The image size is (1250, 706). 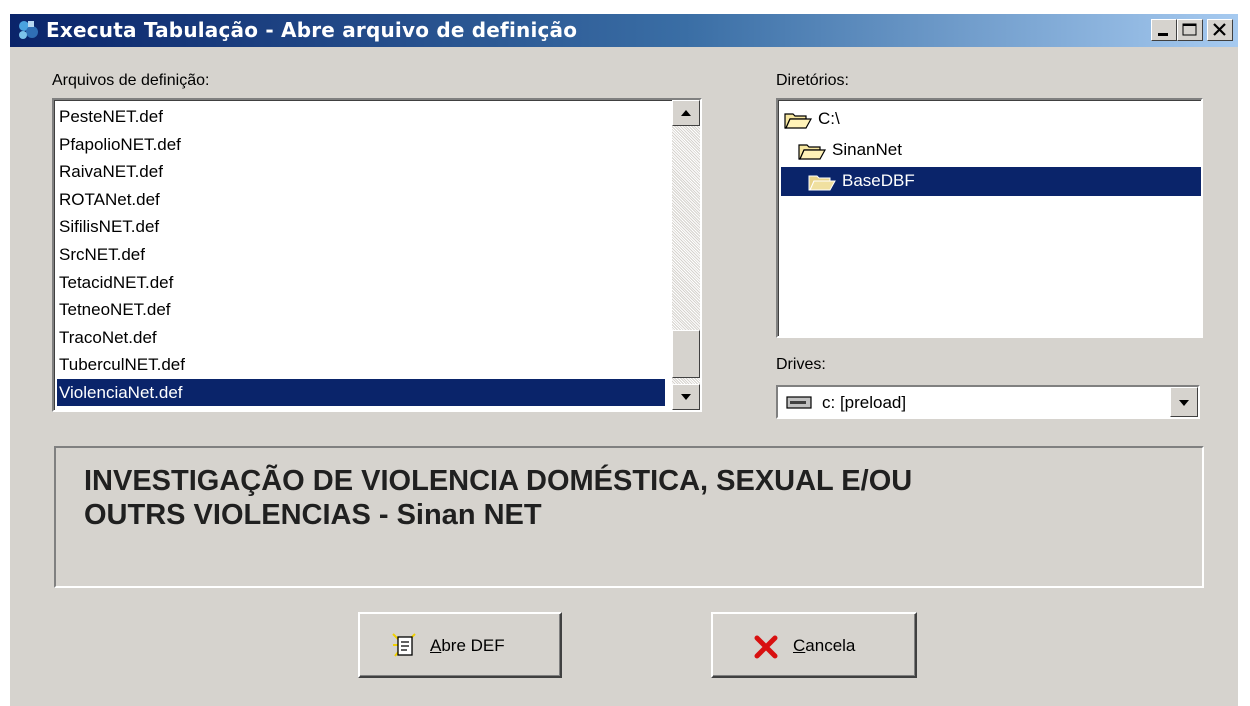 I want to click on arrow-down-icon, so click(x=686, y=397).